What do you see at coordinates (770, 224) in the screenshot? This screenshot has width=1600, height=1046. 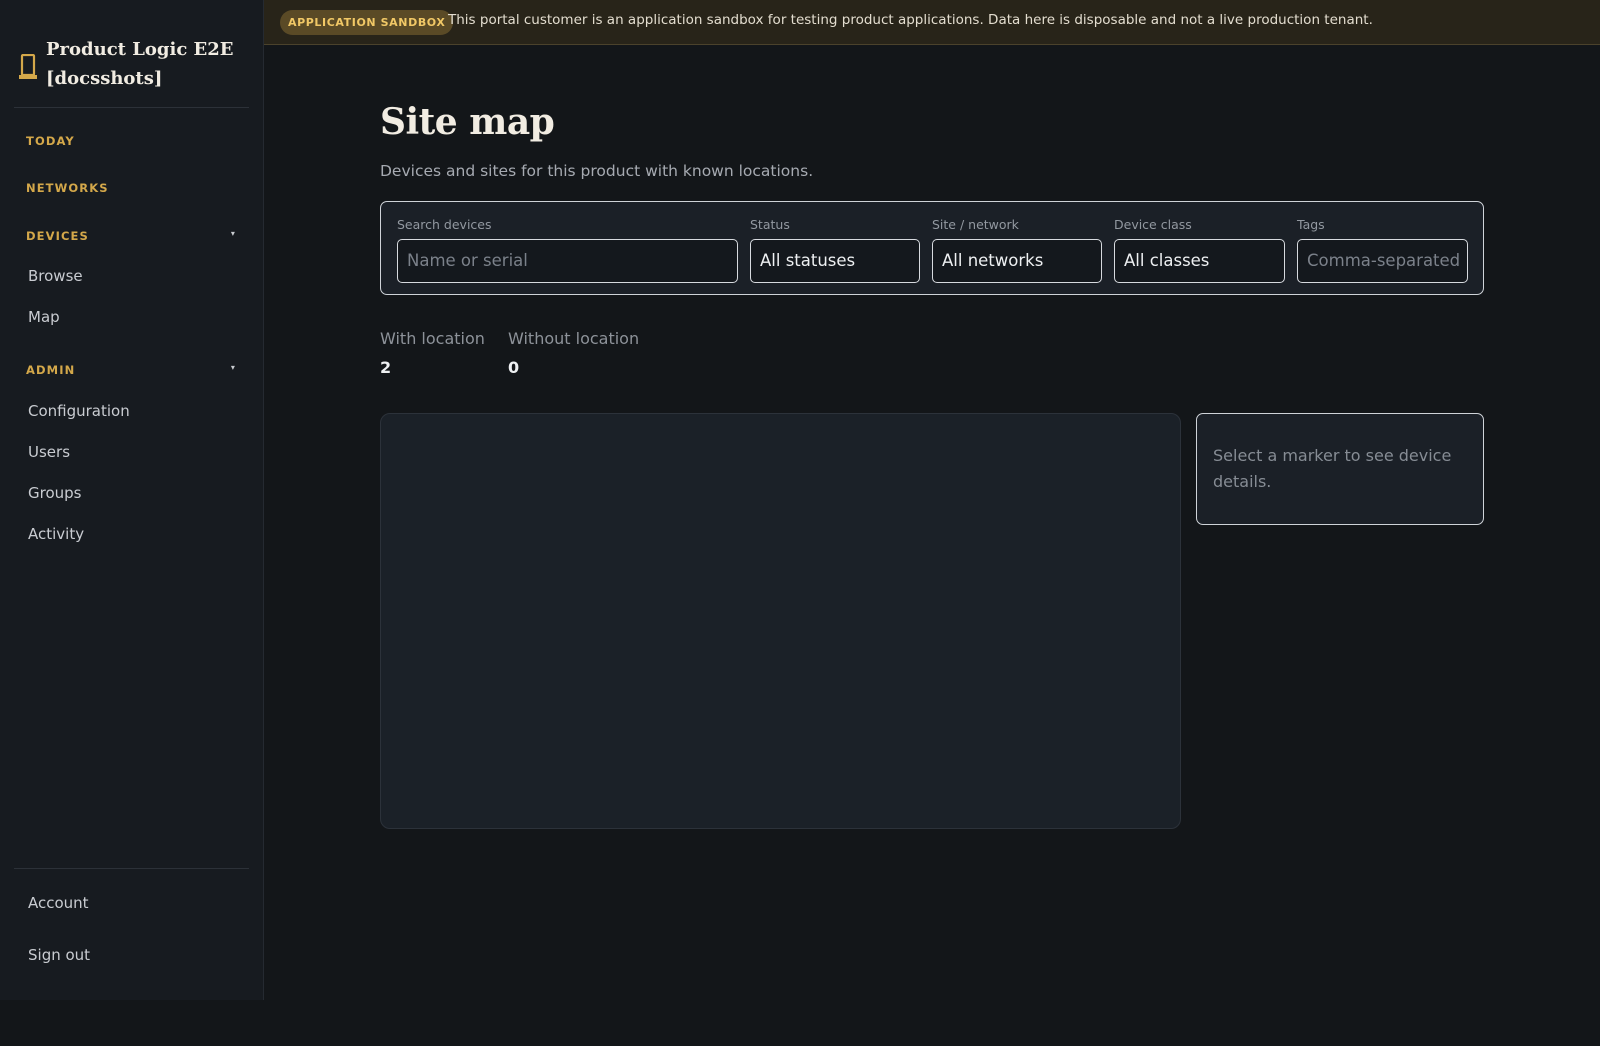 I see `status-label: Status` at bounding box center [770, 224].